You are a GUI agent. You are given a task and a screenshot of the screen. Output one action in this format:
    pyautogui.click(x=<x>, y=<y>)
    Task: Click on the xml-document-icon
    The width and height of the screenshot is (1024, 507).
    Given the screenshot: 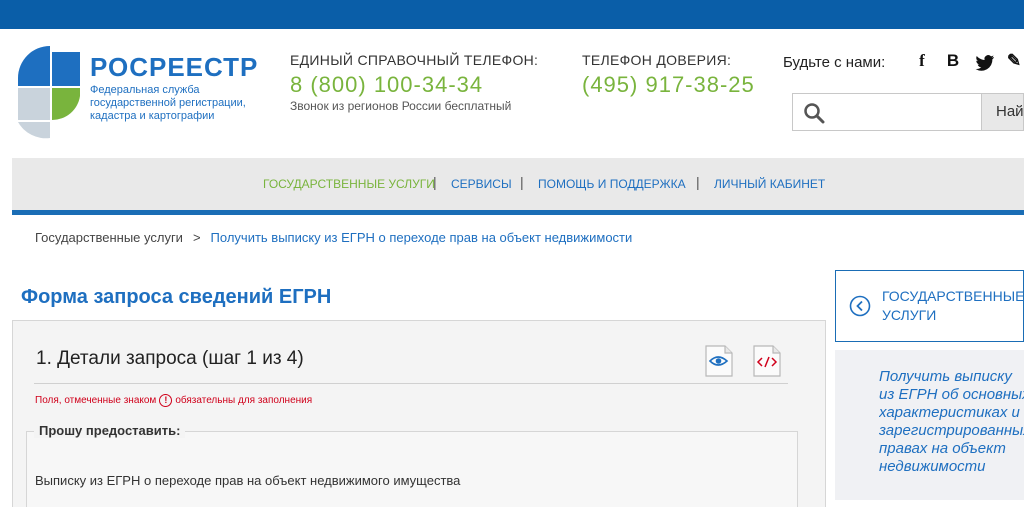 What is the action you would take?
    pyautogui.click(x=767, y=361)
    